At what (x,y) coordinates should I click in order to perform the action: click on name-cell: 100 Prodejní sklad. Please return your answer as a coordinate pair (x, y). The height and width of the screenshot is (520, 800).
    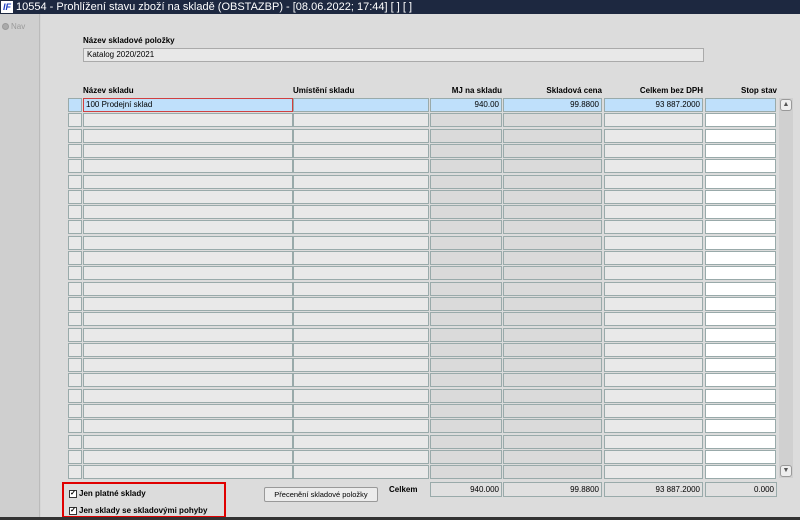
    Looking at the image, I should click on (188, 105).